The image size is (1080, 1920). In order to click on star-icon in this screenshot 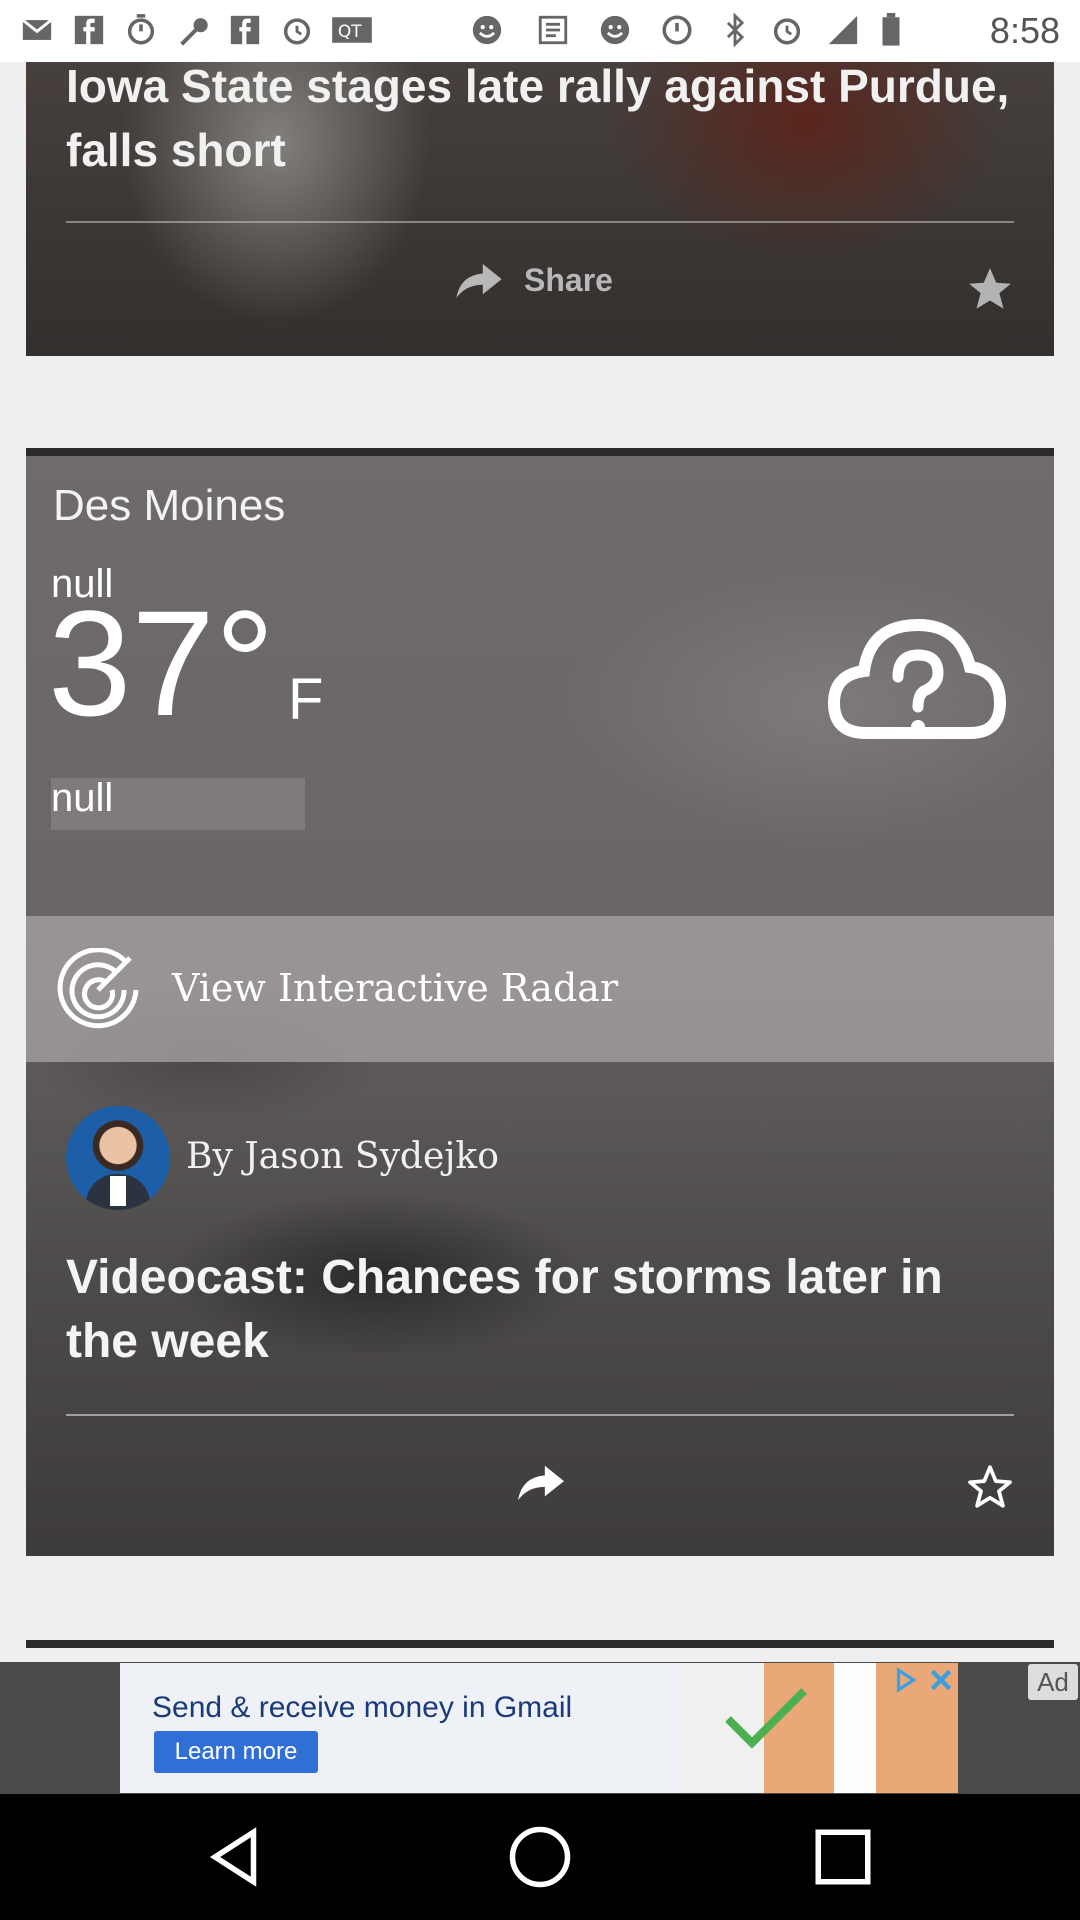, I will do `click(990, 289)`.